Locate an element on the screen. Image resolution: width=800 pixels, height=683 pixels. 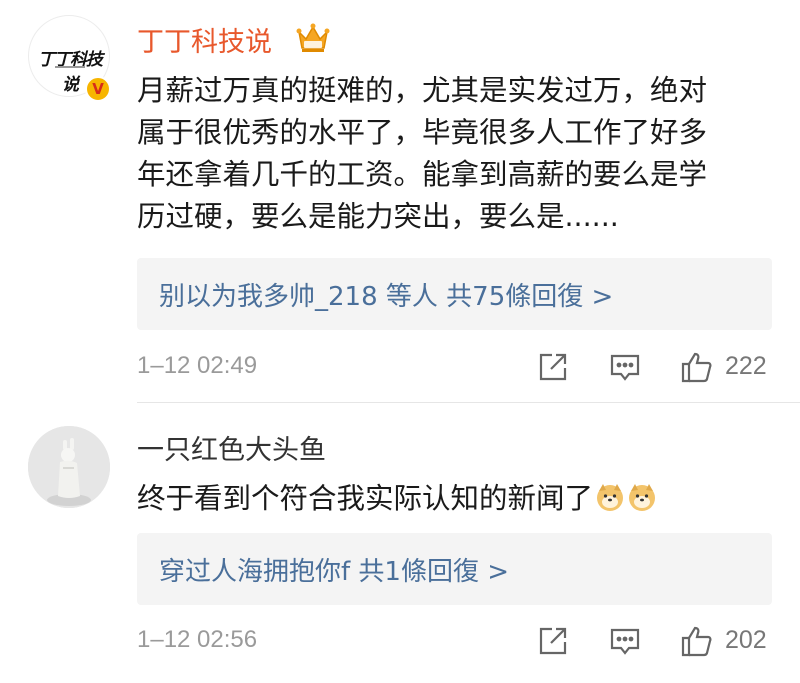
username: 一只红色大头鱼 is located at coordinates (231, 447).